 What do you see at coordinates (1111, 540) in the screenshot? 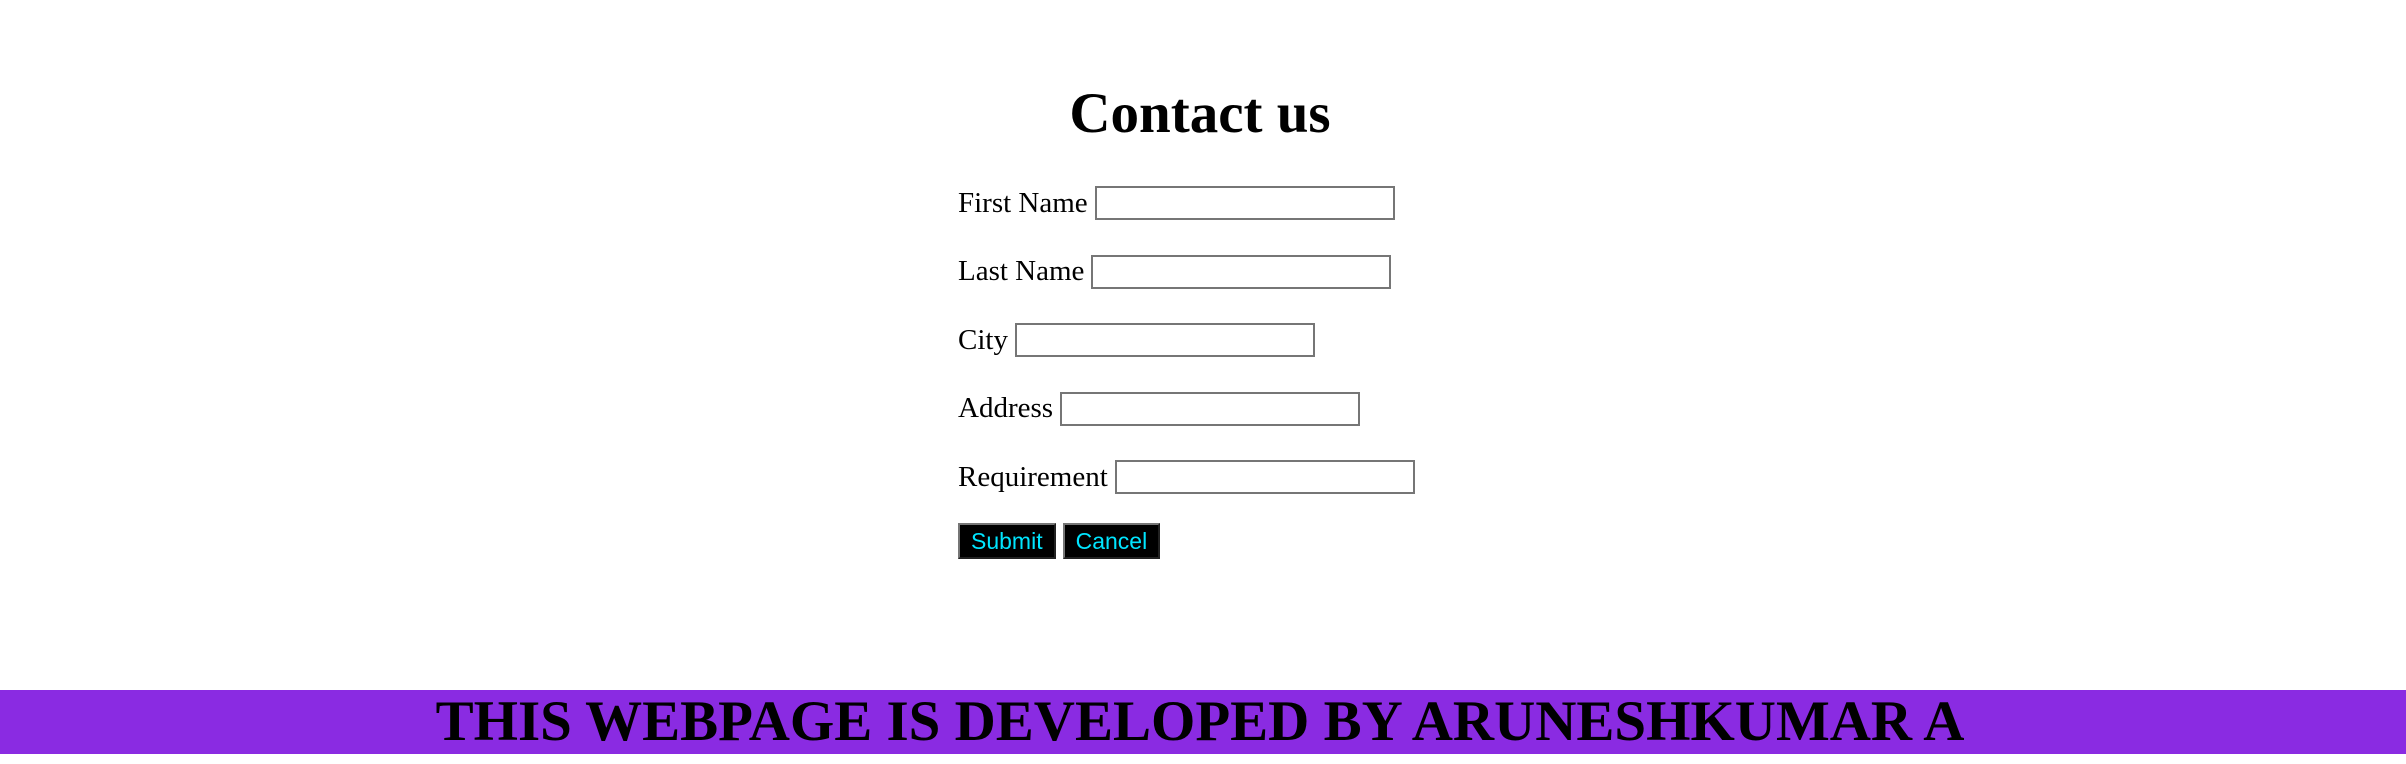
I see `cancel-button: Cancel` at bounding box center [1111, 540].